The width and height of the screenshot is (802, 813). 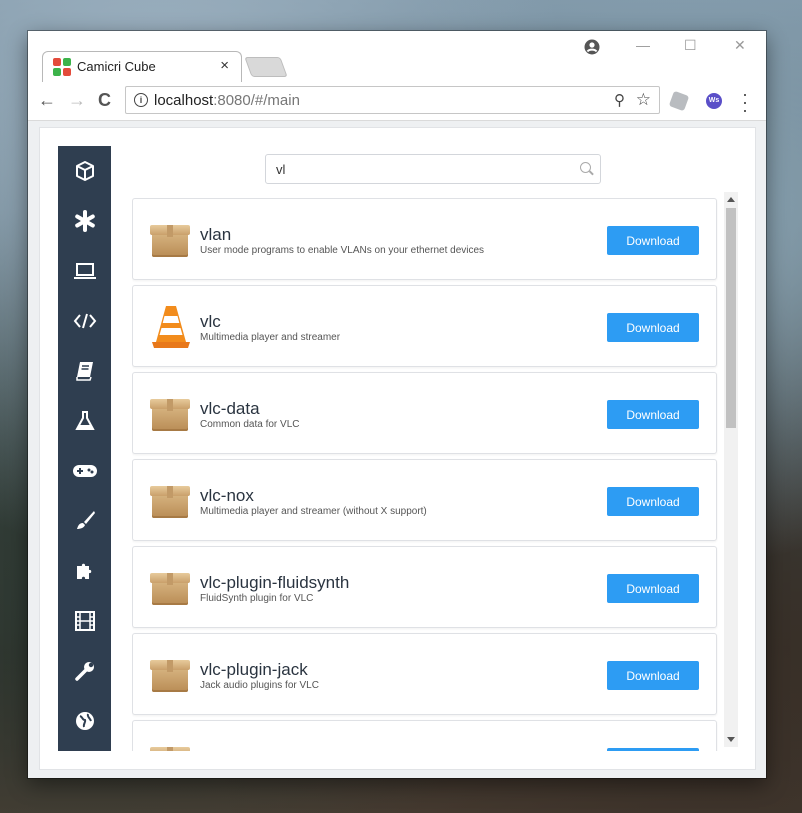 I want to click on account-icon, so click(x=592, y=47).